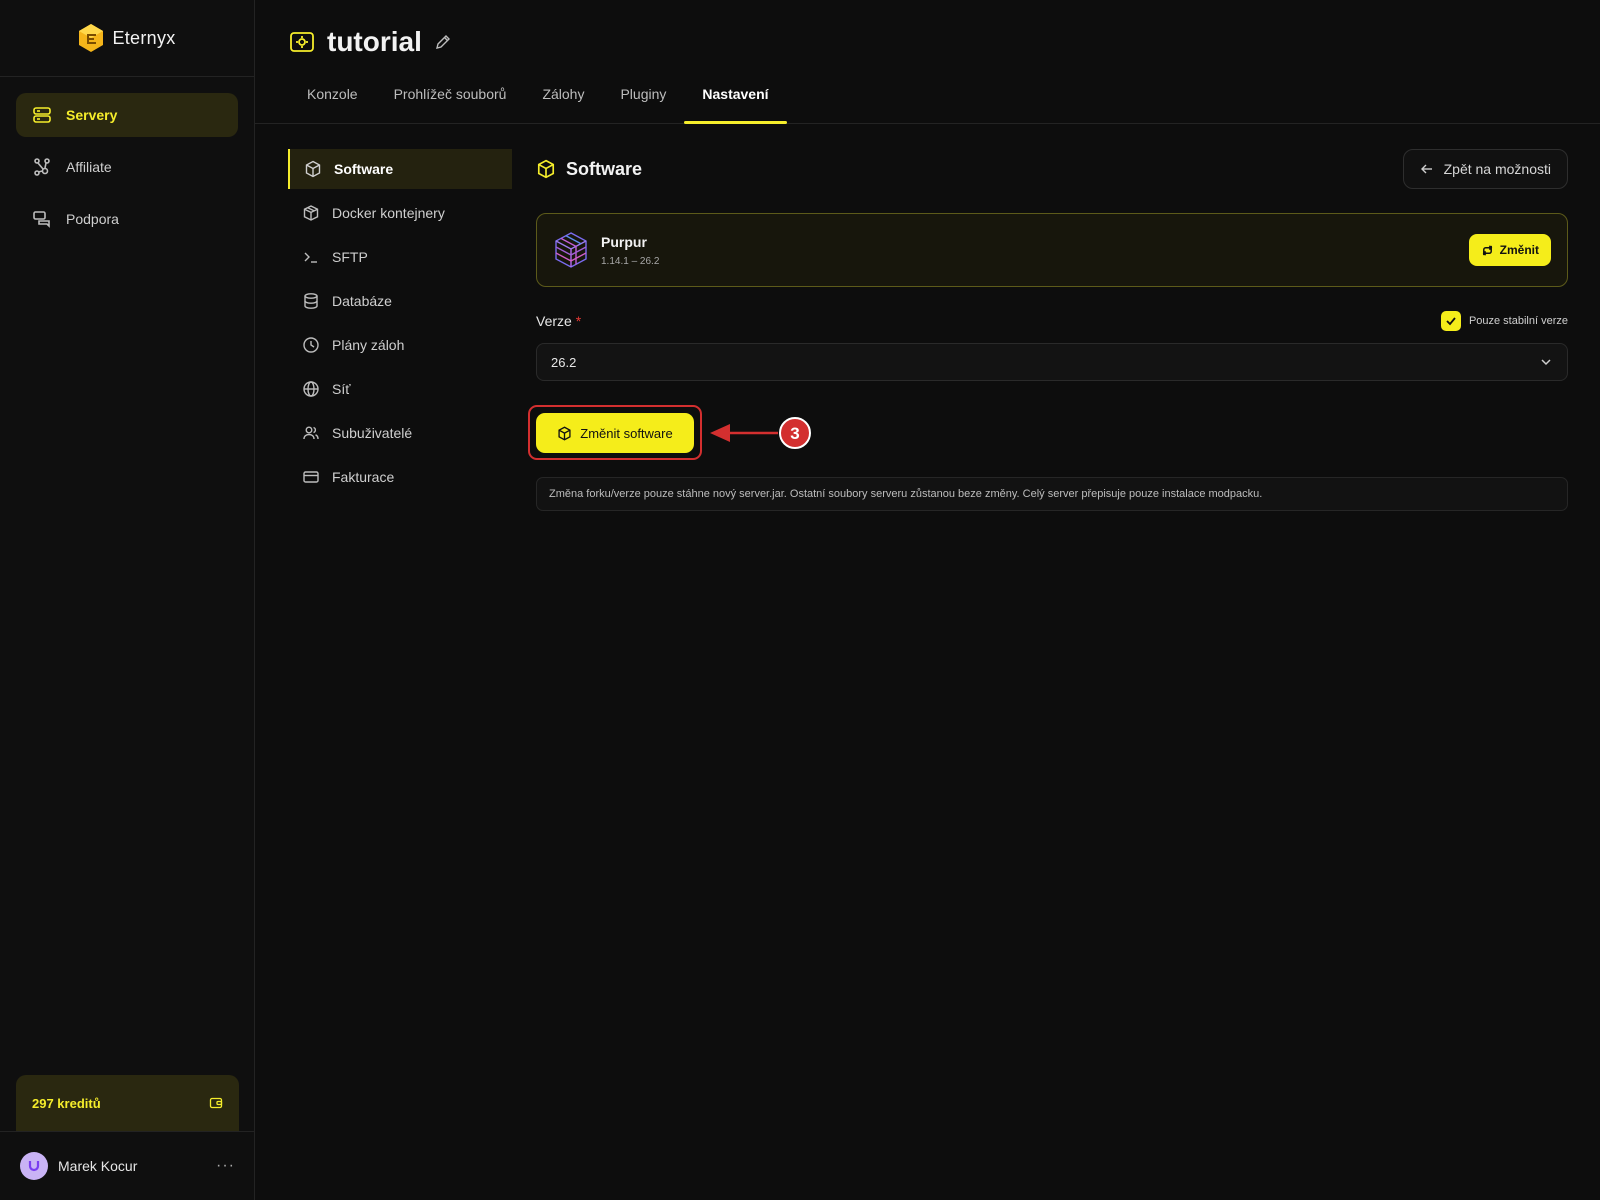  What do you see at coordinates (332, 105) in the screenshot?
I see `tab-konzole: Konzole` at bounding box center [332, 105].